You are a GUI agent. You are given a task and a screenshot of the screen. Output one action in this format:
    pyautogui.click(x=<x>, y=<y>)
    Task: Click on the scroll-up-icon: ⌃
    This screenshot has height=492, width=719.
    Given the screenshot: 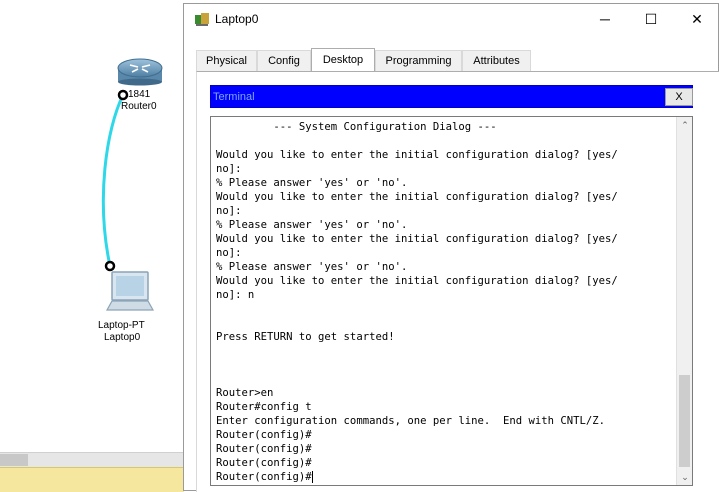 What is the action you would take?
    pyautogui.click(x=684, y=125)
    